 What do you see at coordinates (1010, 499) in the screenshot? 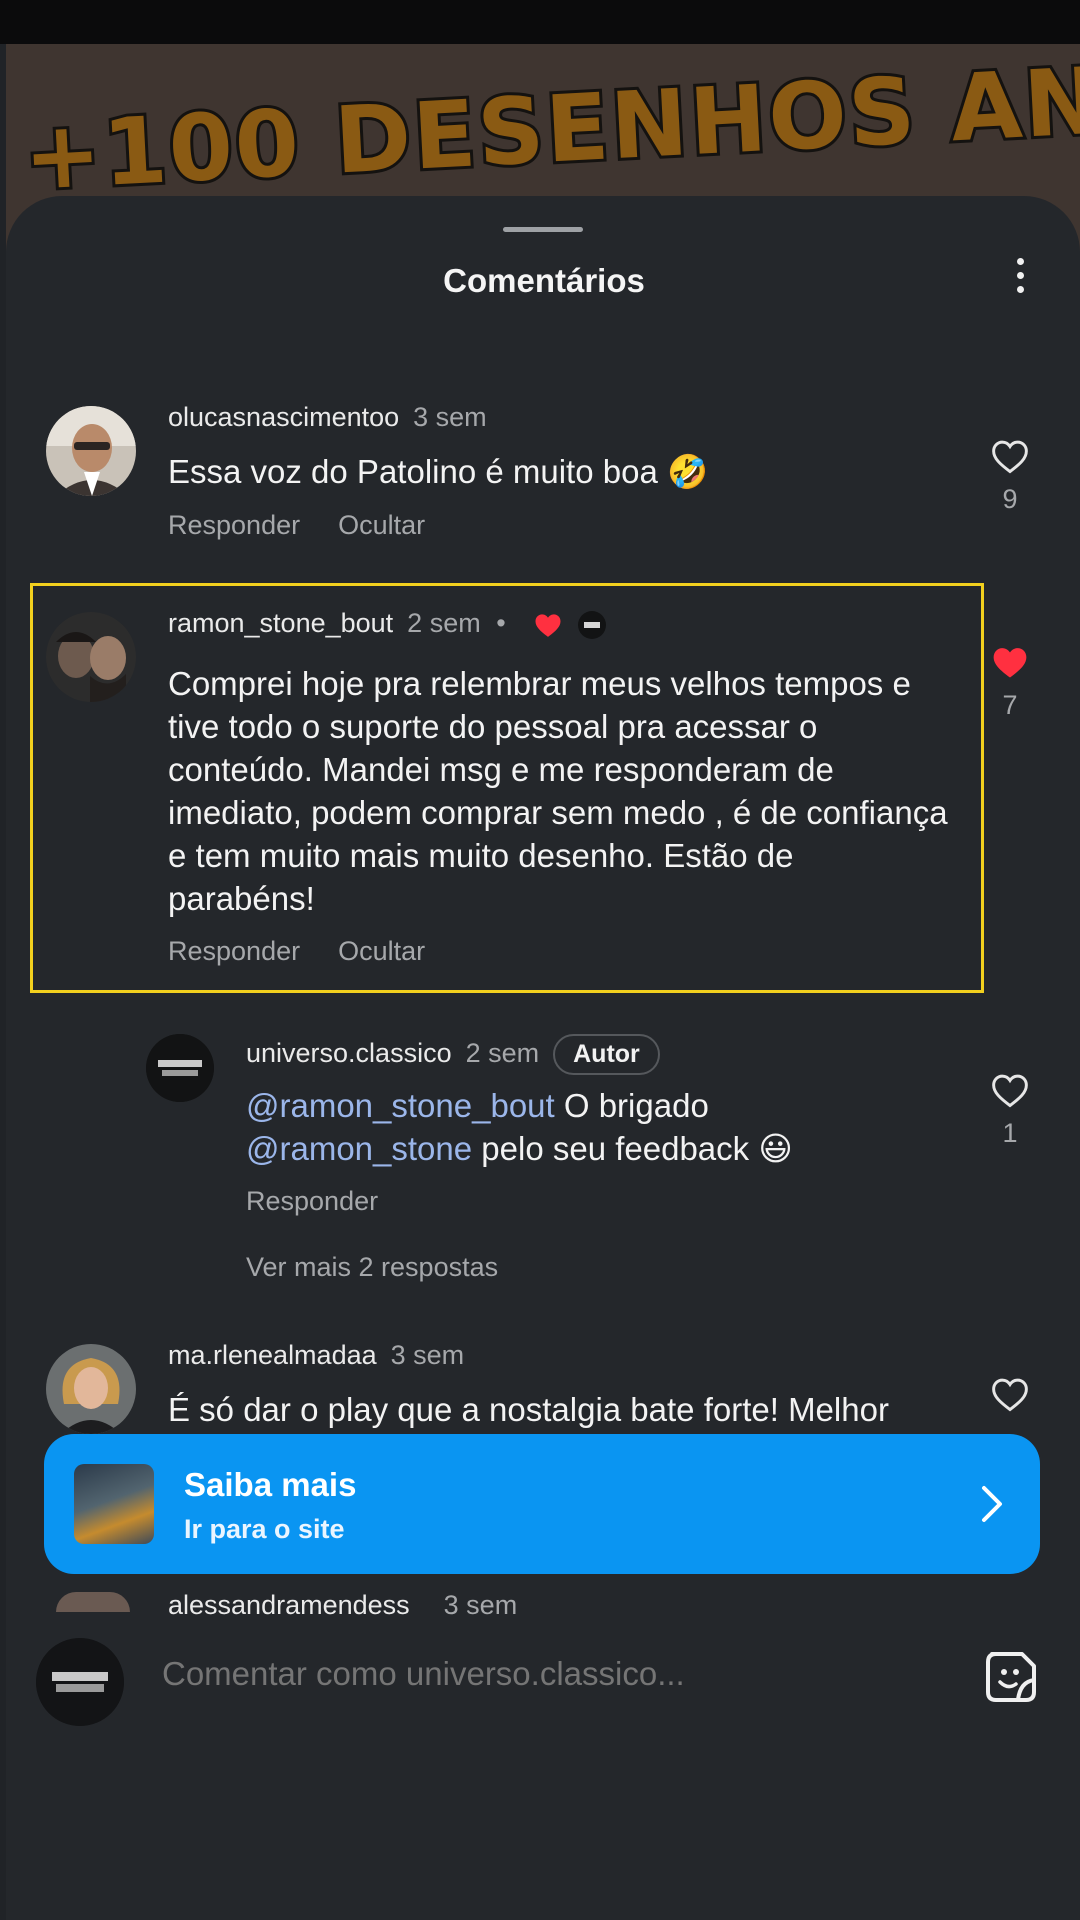
I see `like-count: 9` at bounding box center [1010, 499].